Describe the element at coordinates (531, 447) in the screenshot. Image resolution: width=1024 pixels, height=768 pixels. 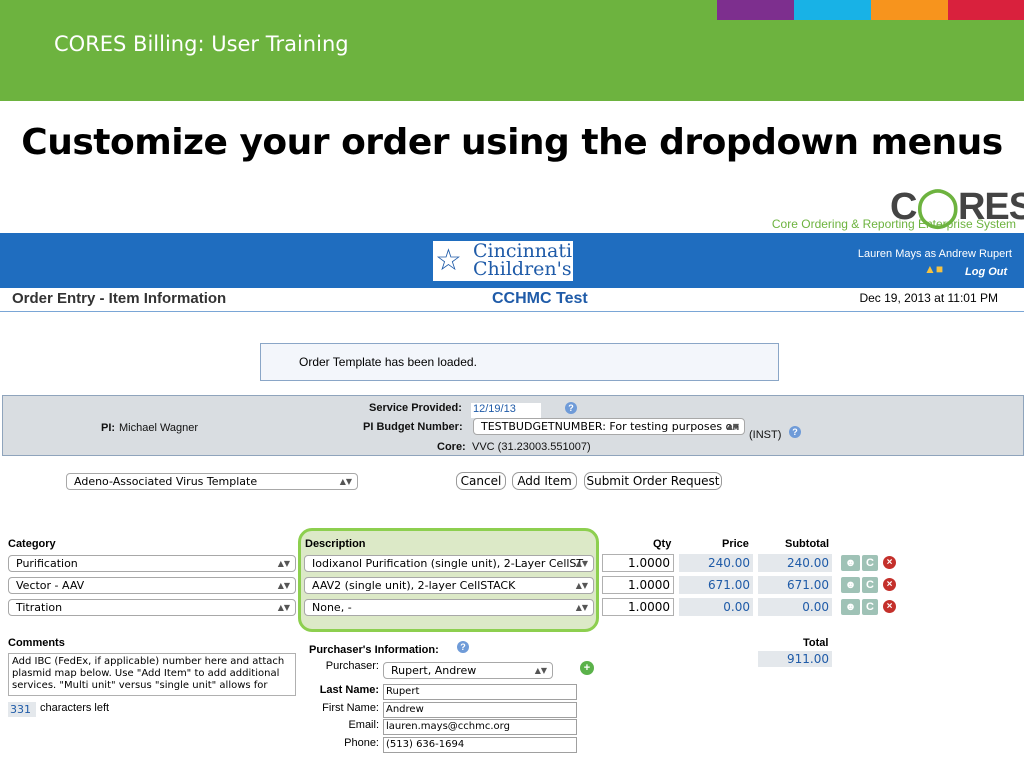
I see `core-value: VVC (31.23003.551007)` at that location.